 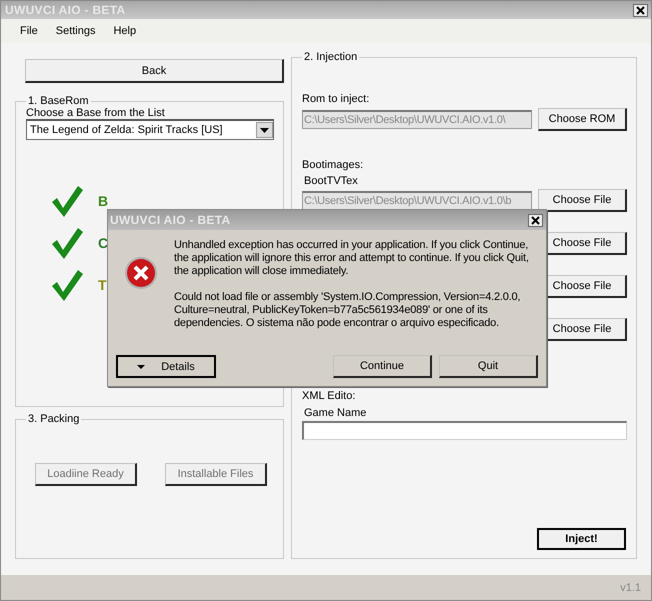 I want to click on version-text: v1.1, so click(x=630, y=588).